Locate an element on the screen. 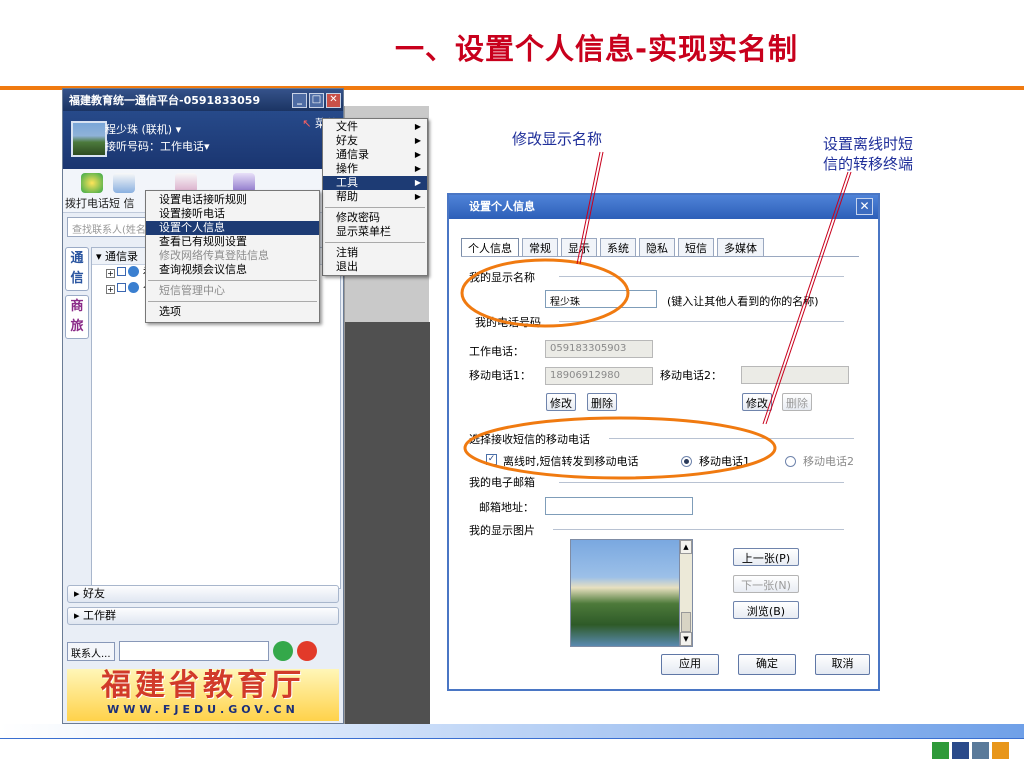  menu-item-video-conference: 查询视频会议信息 is located at coordinates (232, 270).